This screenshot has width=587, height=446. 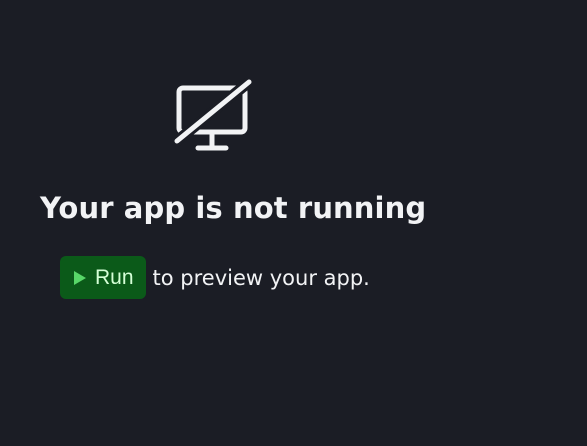 What do you see at coordinates (261, 277) in the screenshot?
I see `preview-instruction-text: to preview your app.` at bounding box center [261, 277].